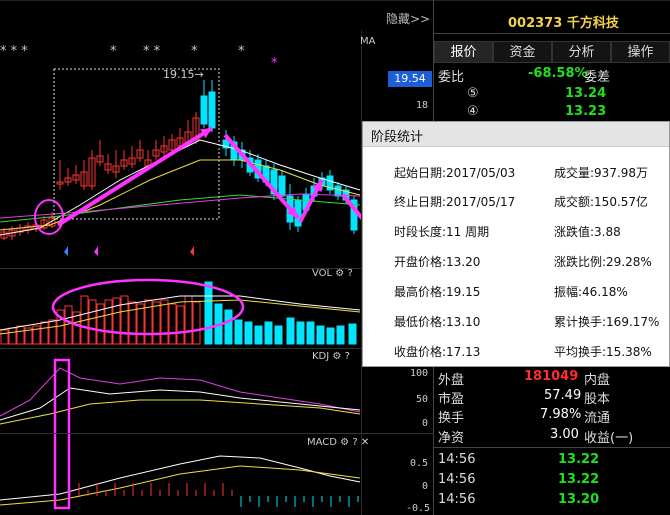 This screenshot has height=515, width=670. Describe the element at coordinates (96, 251) in the screenshot. I see `signal-marker-icon` at that location.